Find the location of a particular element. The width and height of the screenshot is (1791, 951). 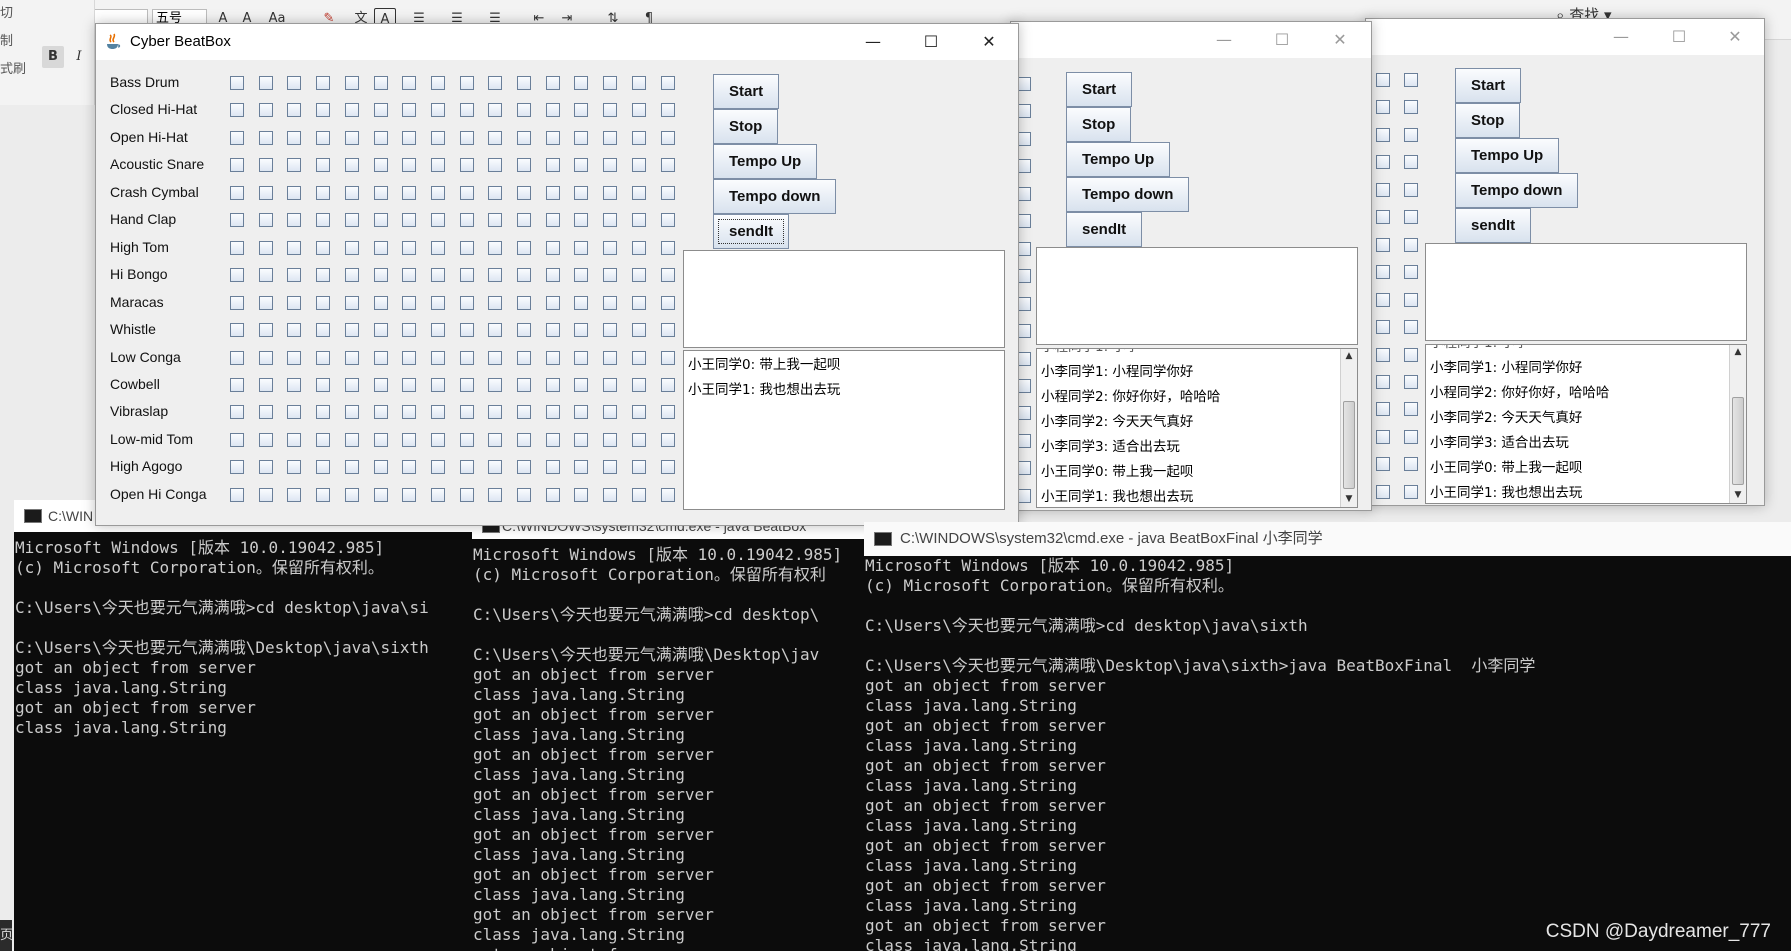

message-input is located at coordinates (844, 299).